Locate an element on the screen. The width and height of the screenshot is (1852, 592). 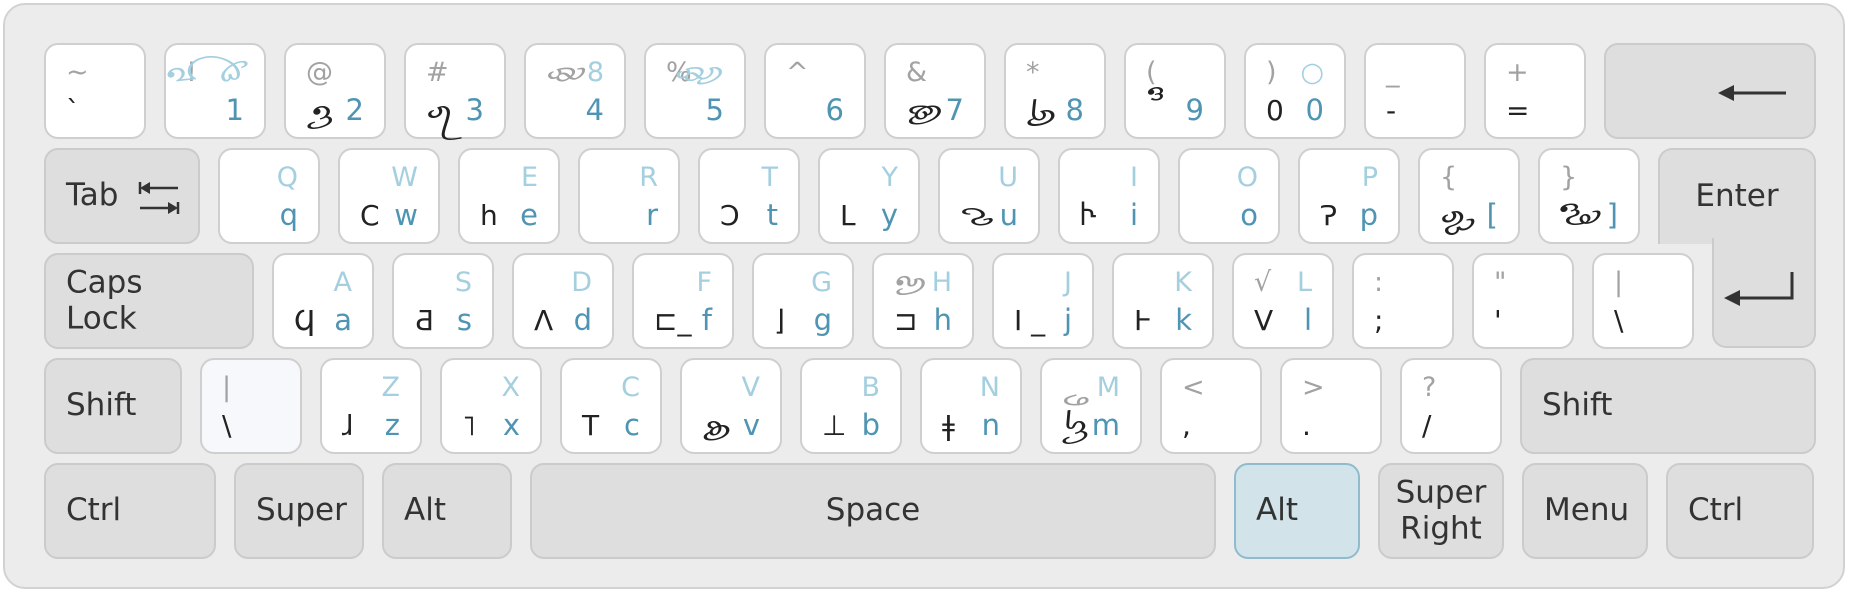
key-4-shift: 𑤆 is located at coordinates (566, 72).